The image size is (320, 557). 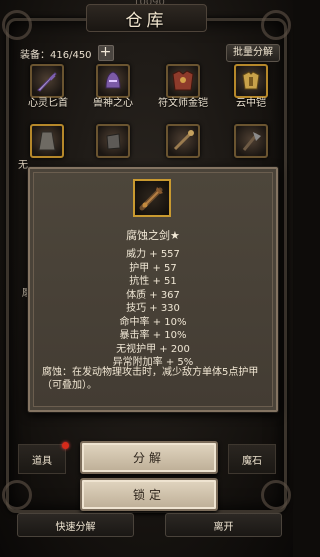 I want to click on item-slot-label: 心灵匕首, so click(x=48, y=103).